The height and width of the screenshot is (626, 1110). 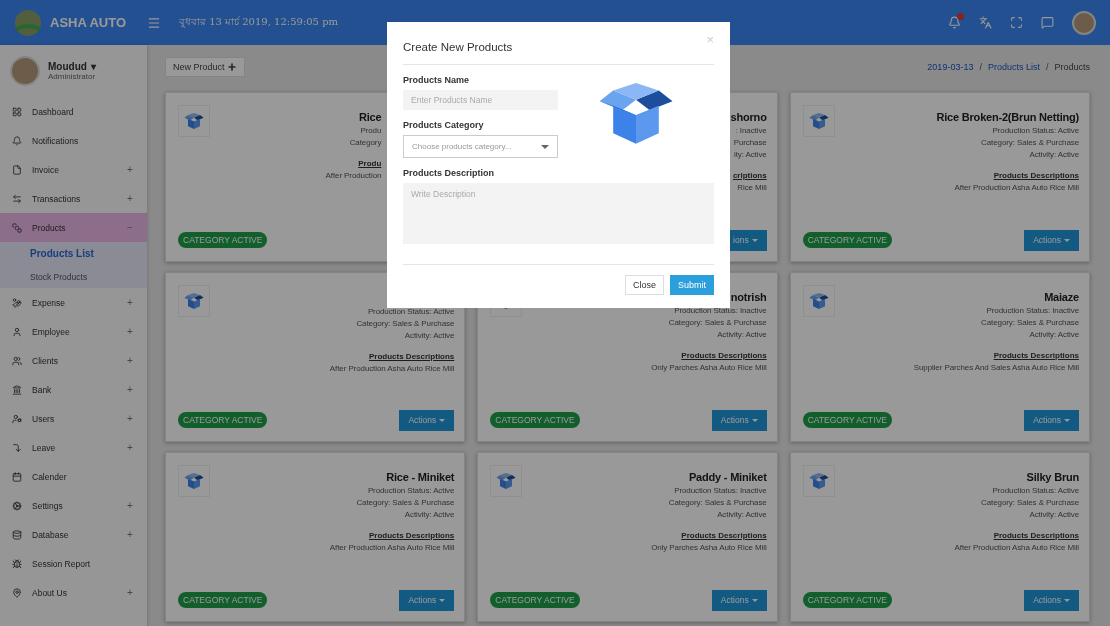 What do you see at coordinates (73, 389) in the screenshot?
I see `sidebar-item: Bank +` at bounding box center [73, 389].